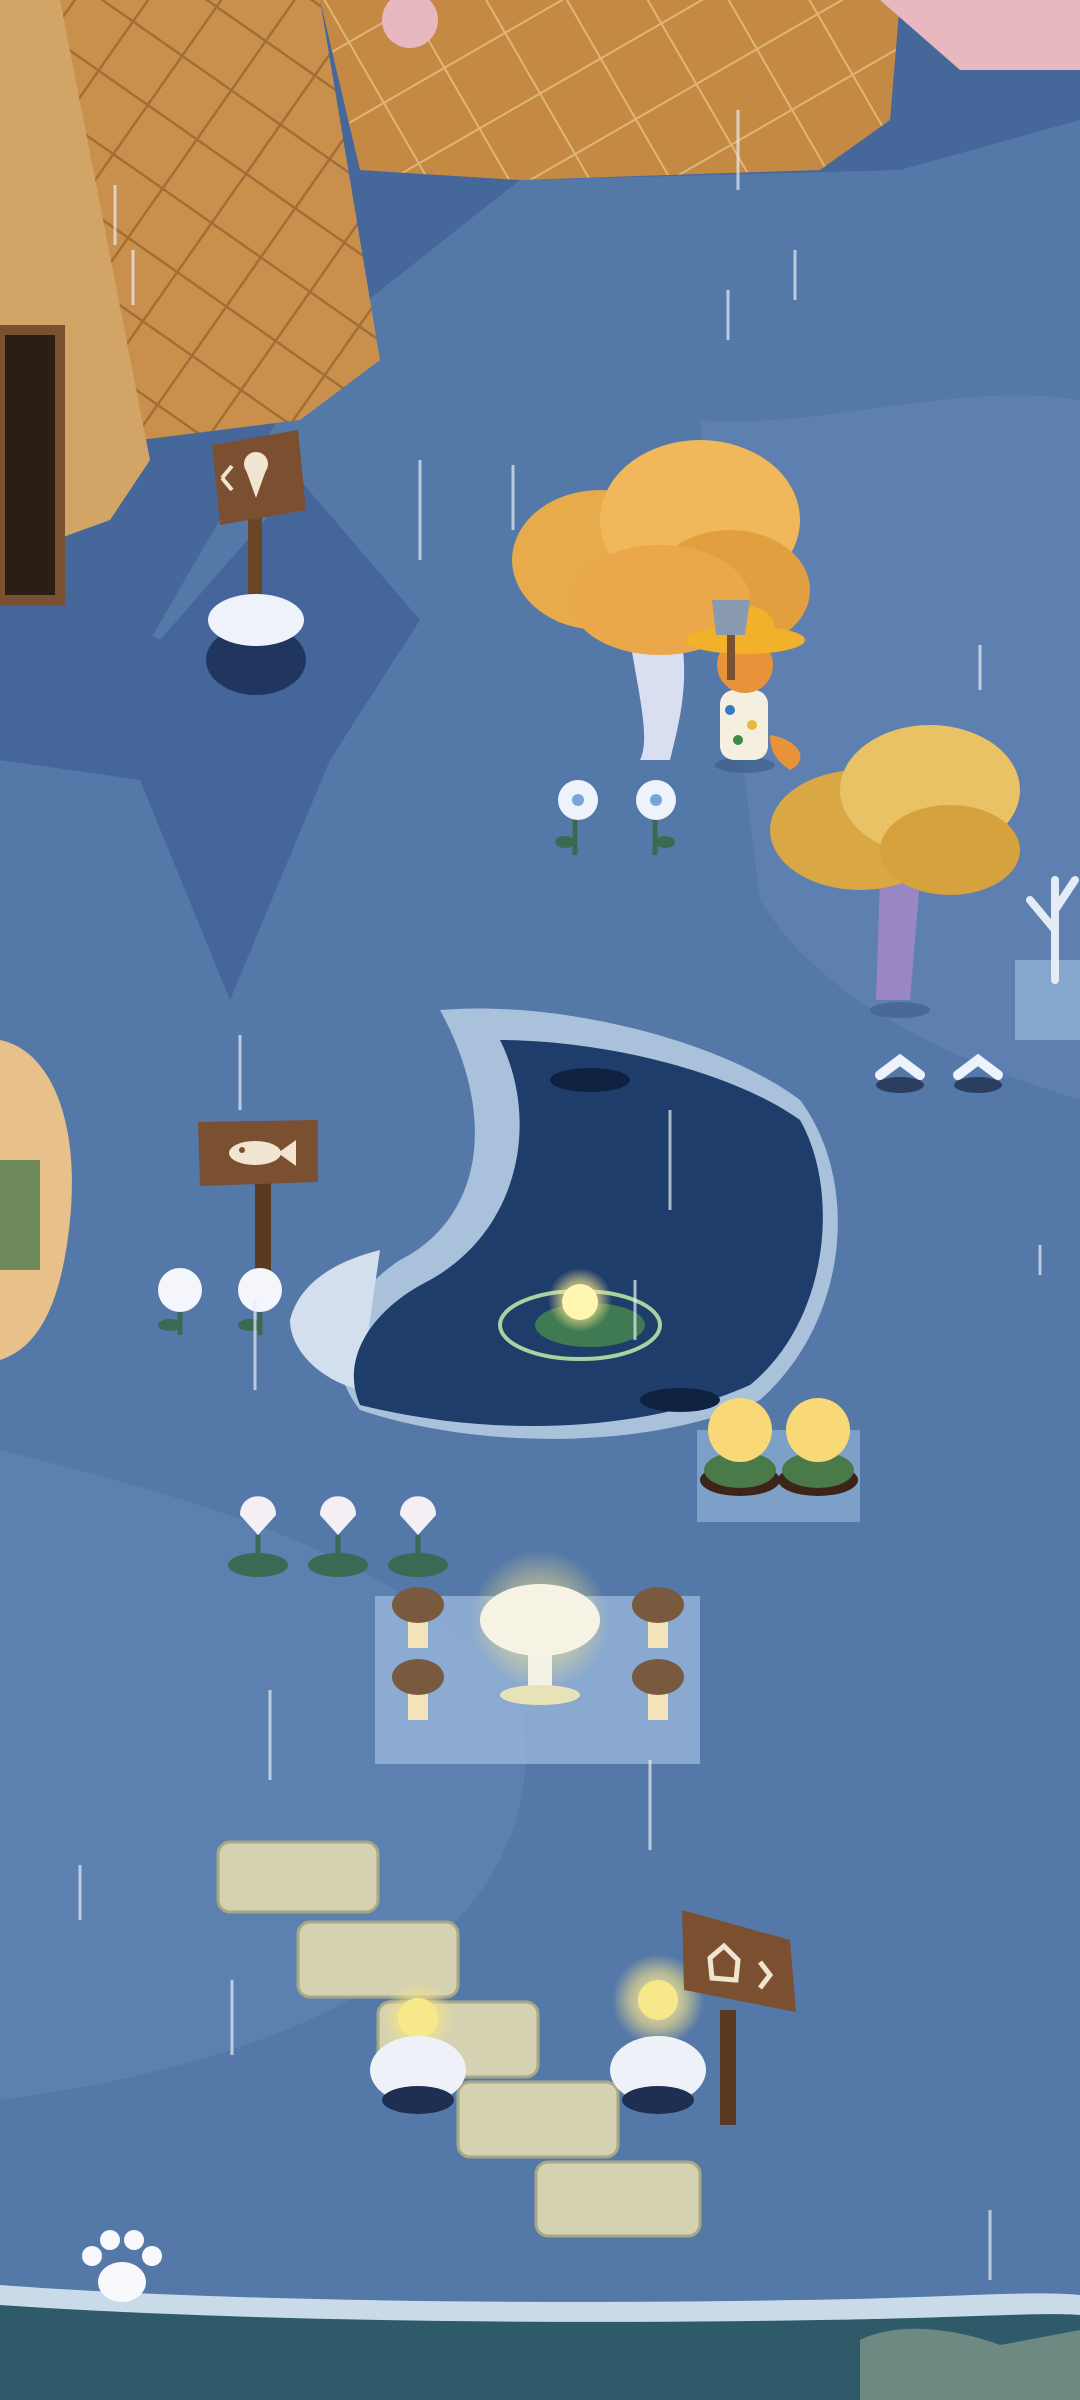 The image size is (1080, 2400). I want to click on sea-rocks, so click(970, 2364).